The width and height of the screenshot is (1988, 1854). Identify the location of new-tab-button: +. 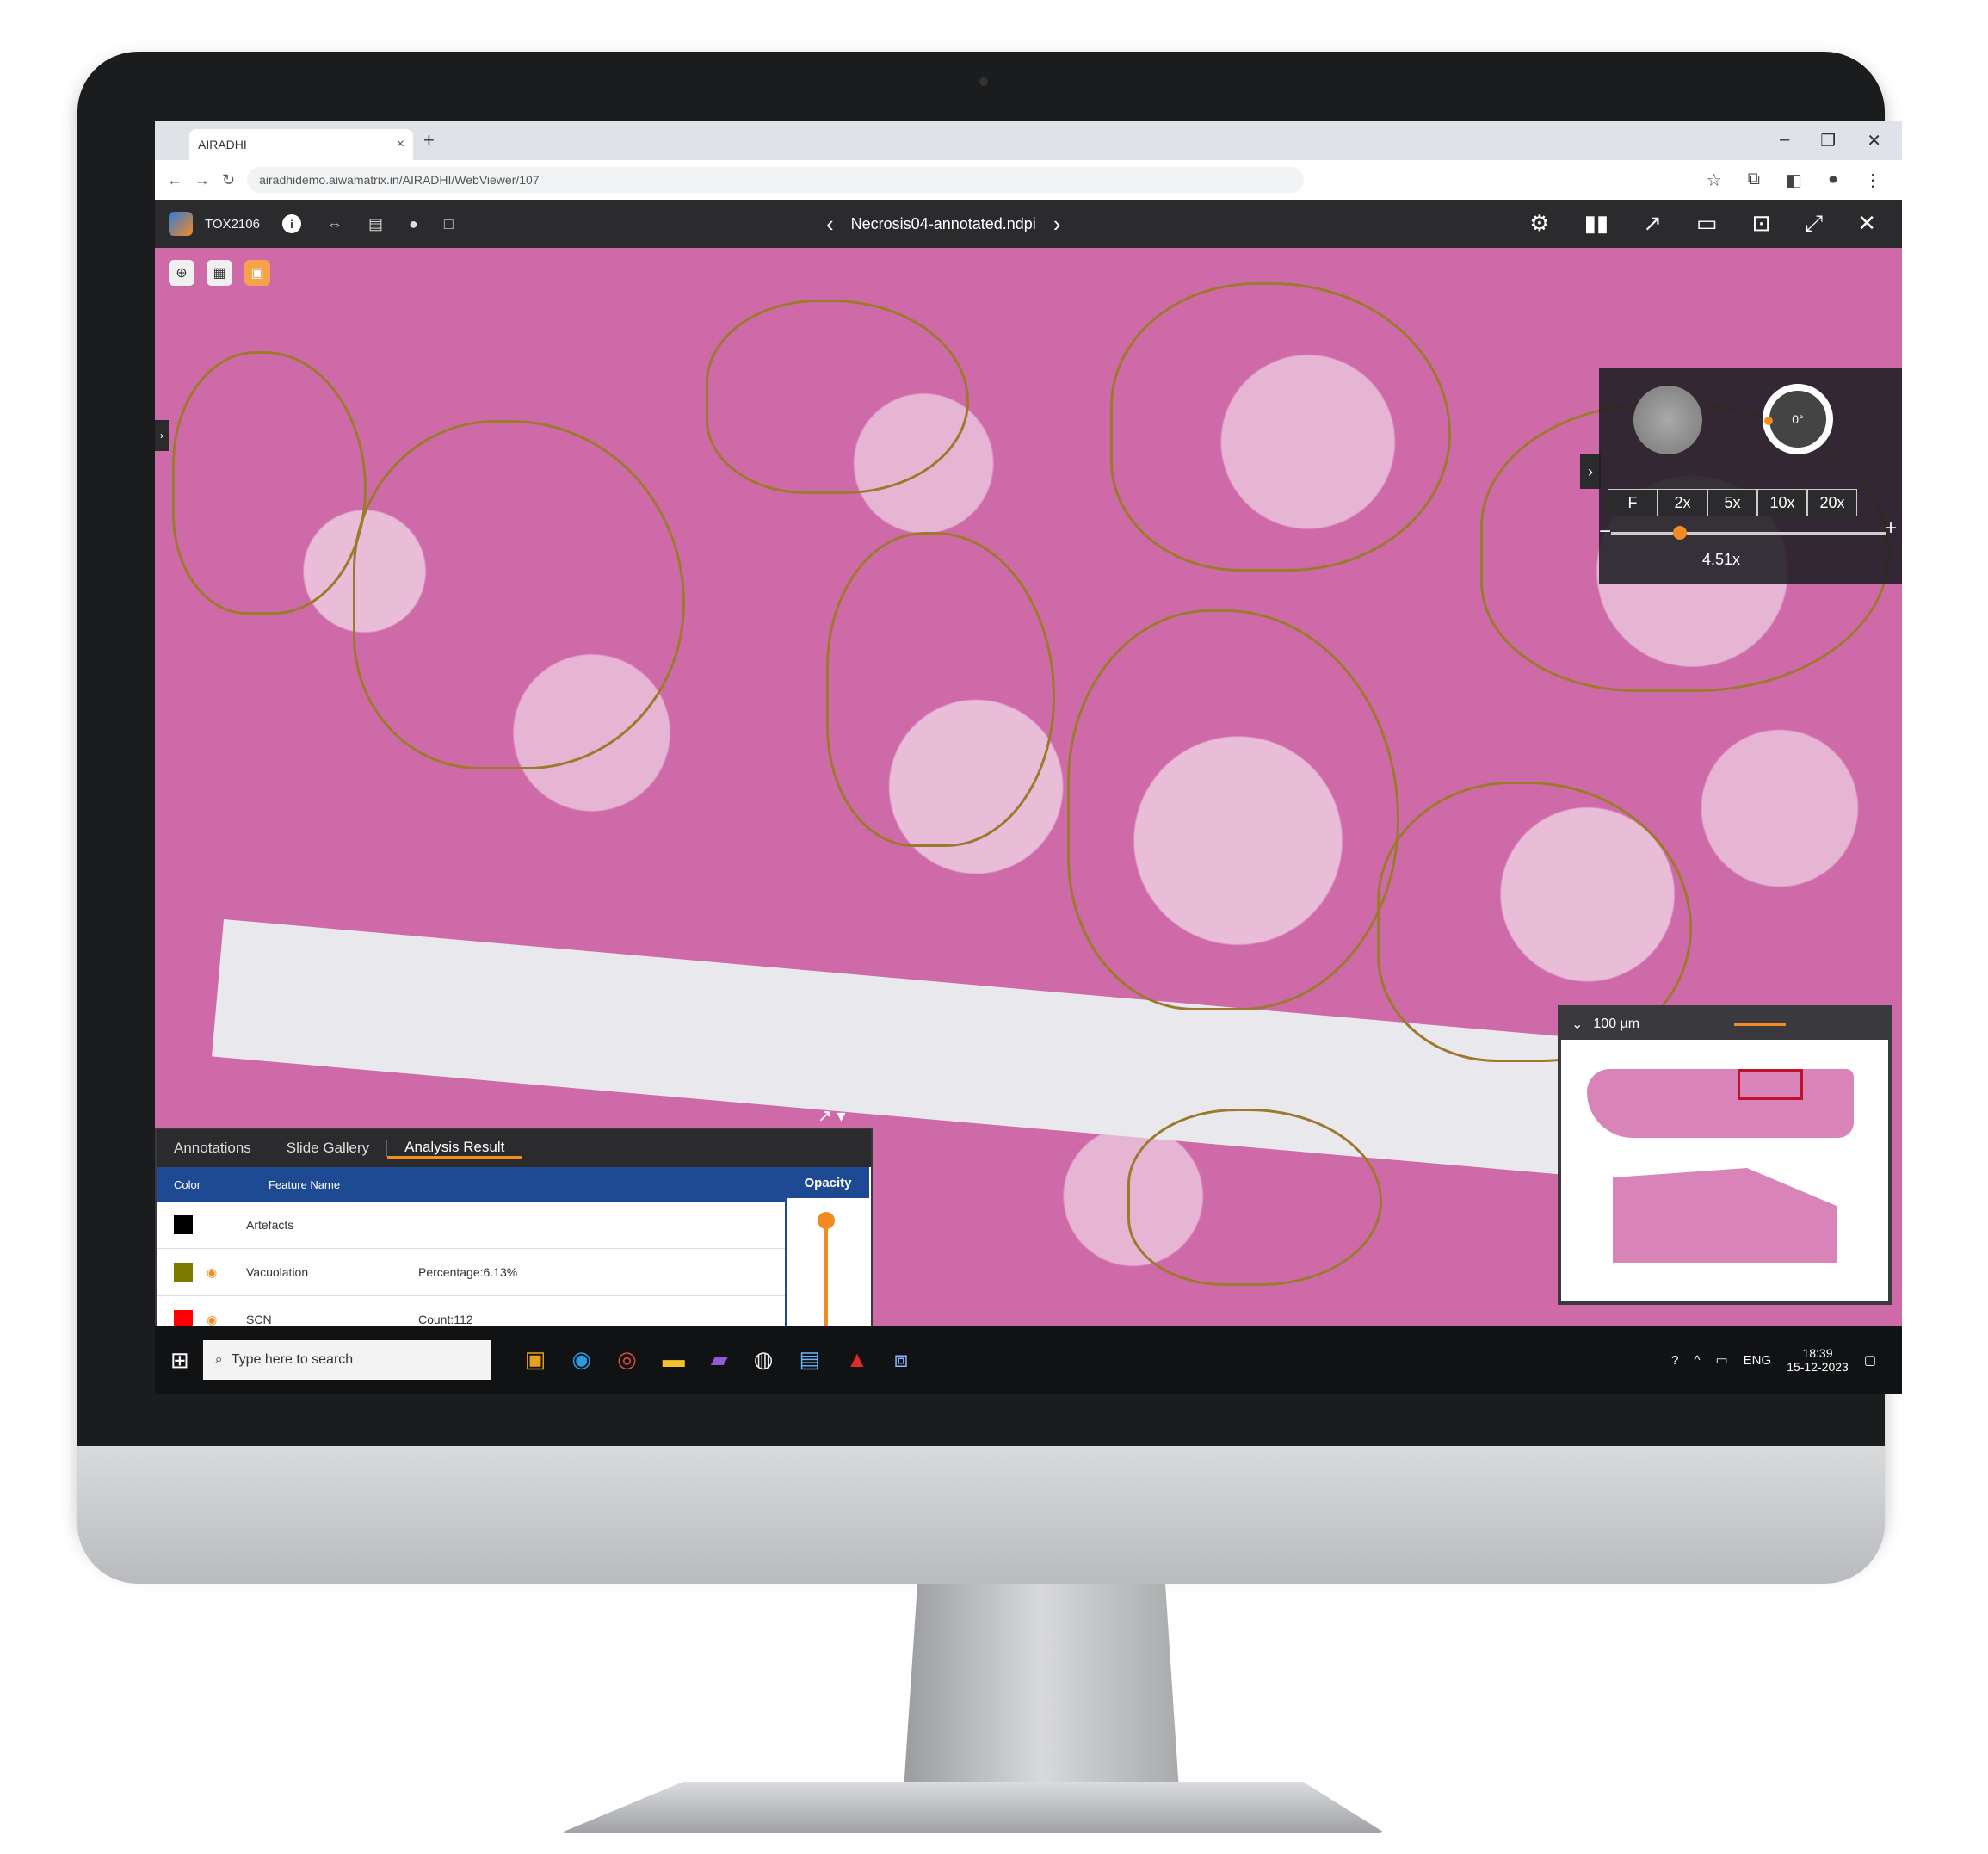
(429, 140).